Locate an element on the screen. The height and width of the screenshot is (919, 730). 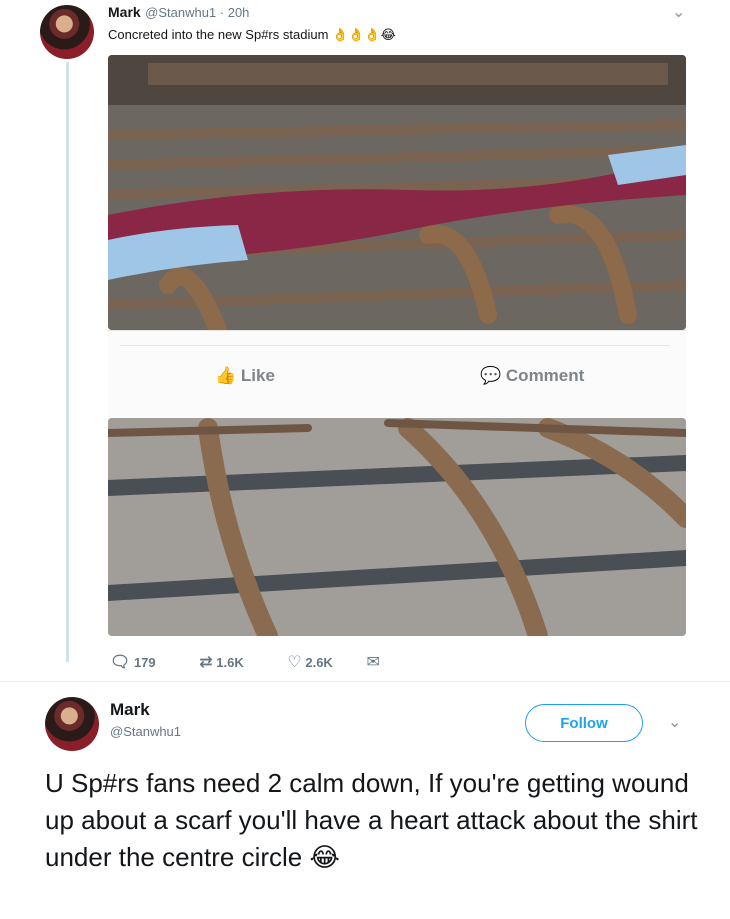
fb-comment-label: Comment is located at coordinates (545, 375).